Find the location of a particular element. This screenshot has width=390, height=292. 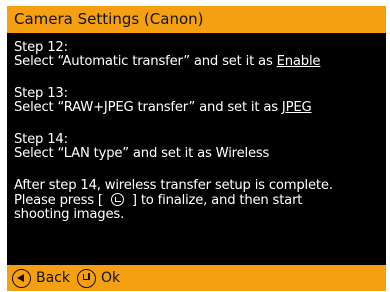

enter-circle-icon is located at coordinates (86, 278).